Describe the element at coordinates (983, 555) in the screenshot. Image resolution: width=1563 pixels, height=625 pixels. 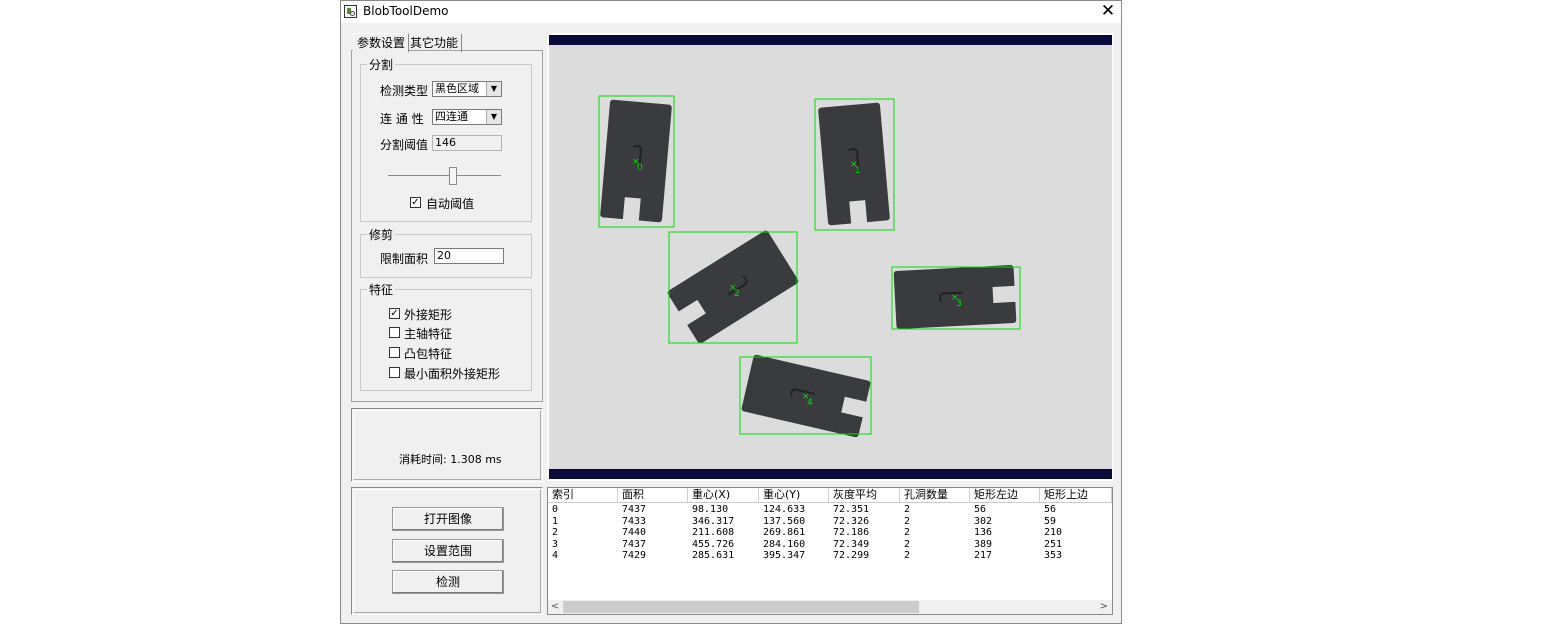
I see `table-cell: 217` at that location.